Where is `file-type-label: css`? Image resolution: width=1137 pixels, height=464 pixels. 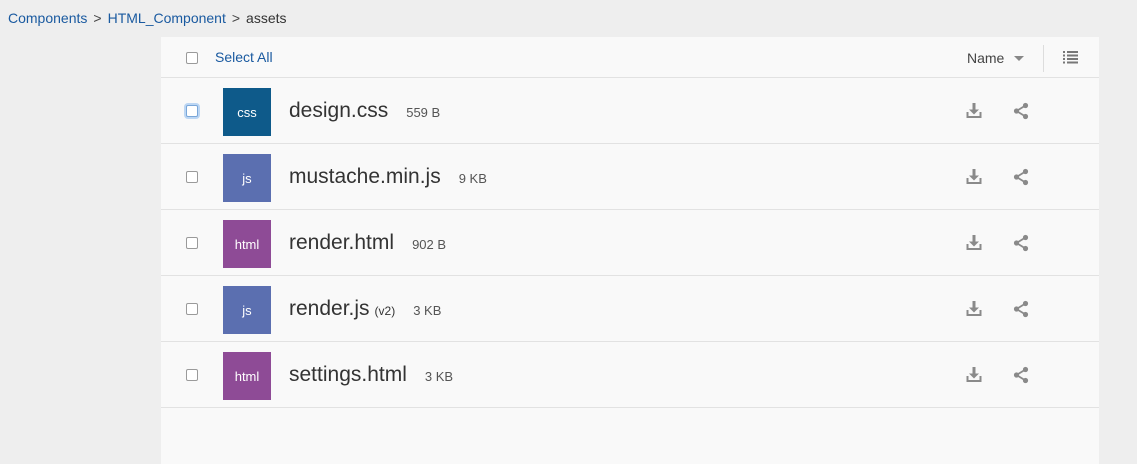
file-type-label: css is located at coordinates (247, 112).